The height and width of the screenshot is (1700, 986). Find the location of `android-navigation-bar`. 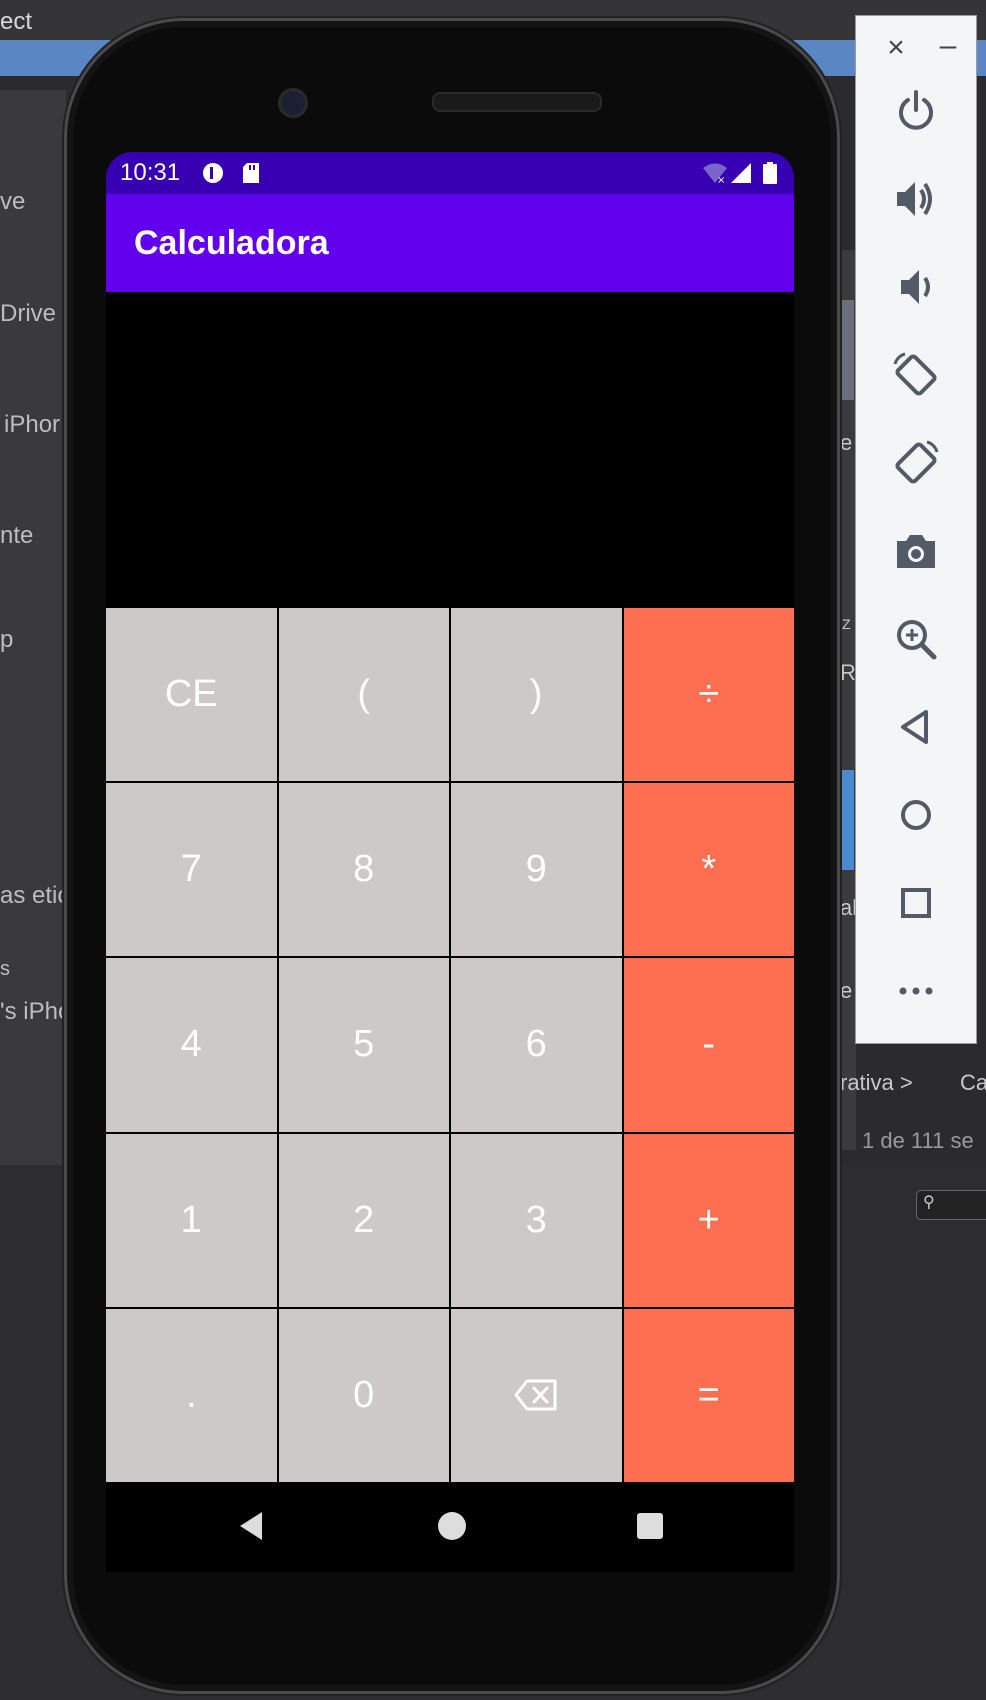

android-navigation-bar is located at coordinates (450, 1527).